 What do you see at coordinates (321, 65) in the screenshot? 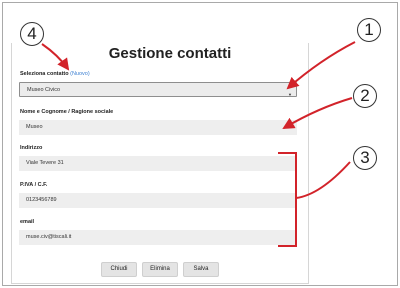
I see `callout-1-arrow` at bounding box center [321, 65].